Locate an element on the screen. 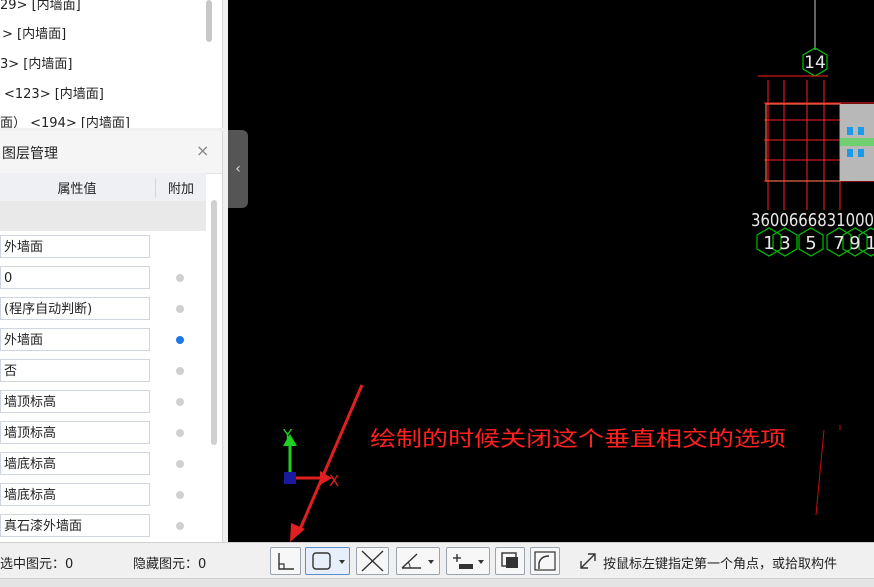 This screenshot has height=587, width=874. screen-capture-button is located at coordinates (510, 561).